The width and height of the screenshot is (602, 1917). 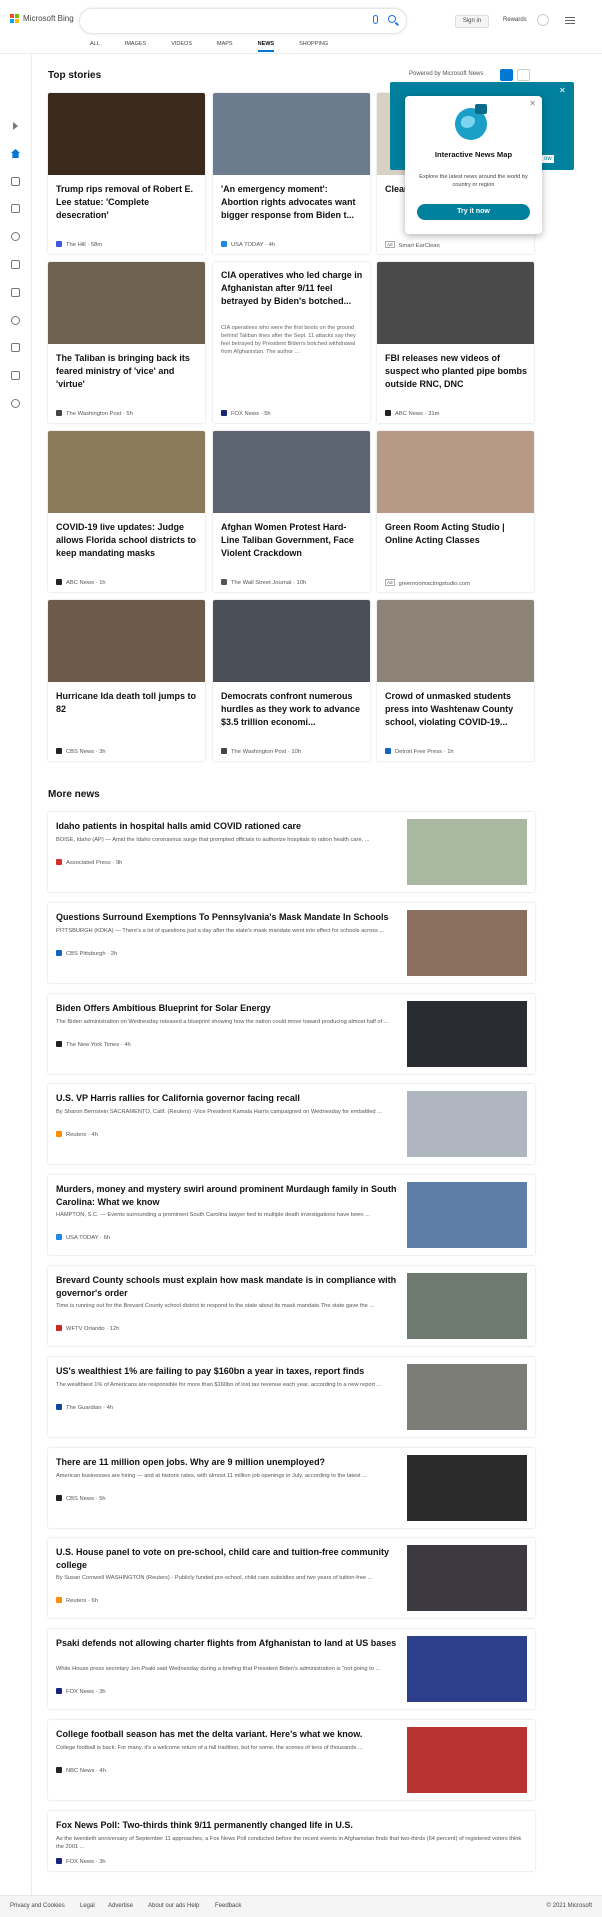 What do you see at coordinates (83, 1408) in the screenshot?
I see `source-name: The Guardian` at bounding box center [83, 1408].